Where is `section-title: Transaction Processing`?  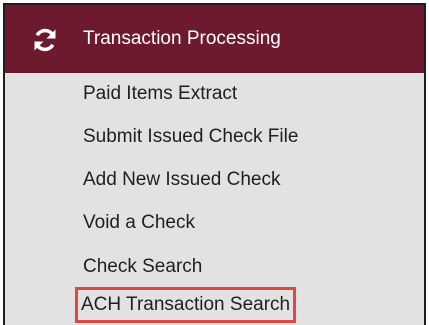 section-title: Transaction Processing is located at coordinates (182, 38).